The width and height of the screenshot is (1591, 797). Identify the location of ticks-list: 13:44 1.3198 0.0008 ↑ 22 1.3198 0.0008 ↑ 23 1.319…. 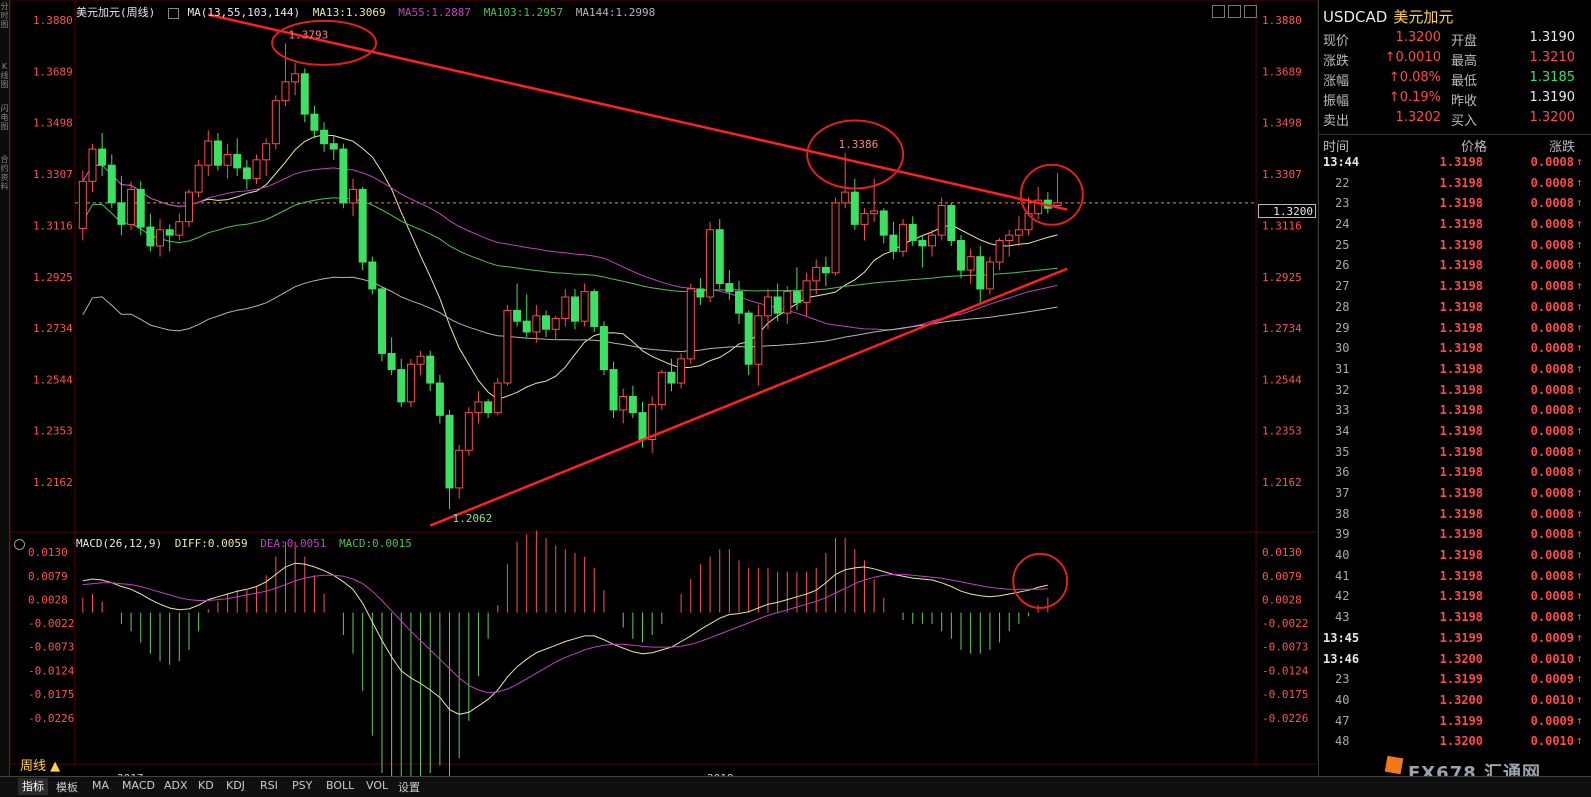
(1455, 455).